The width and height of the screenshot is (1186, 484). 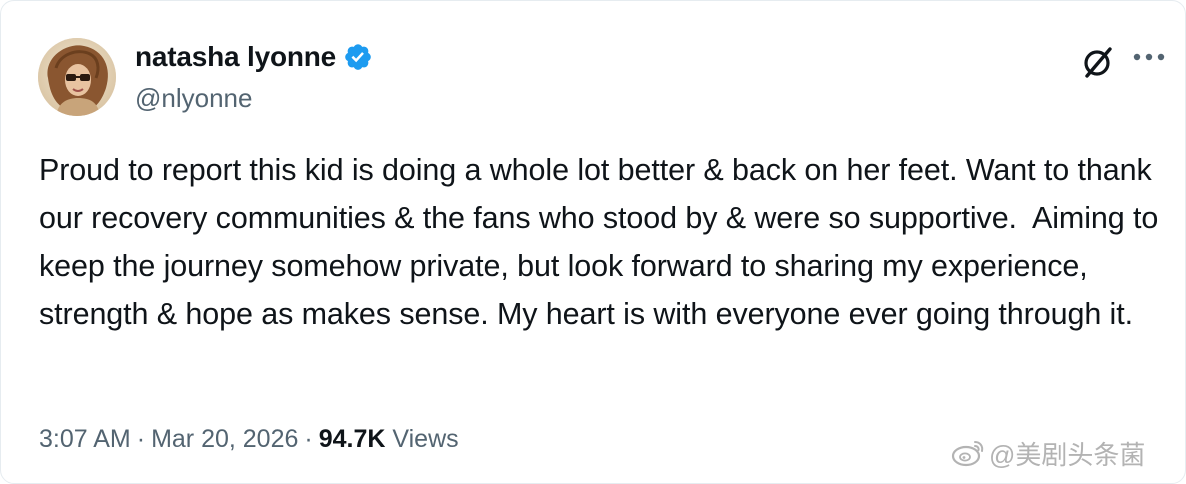 I want to click on avatar-image, so click(x=77, y=77).